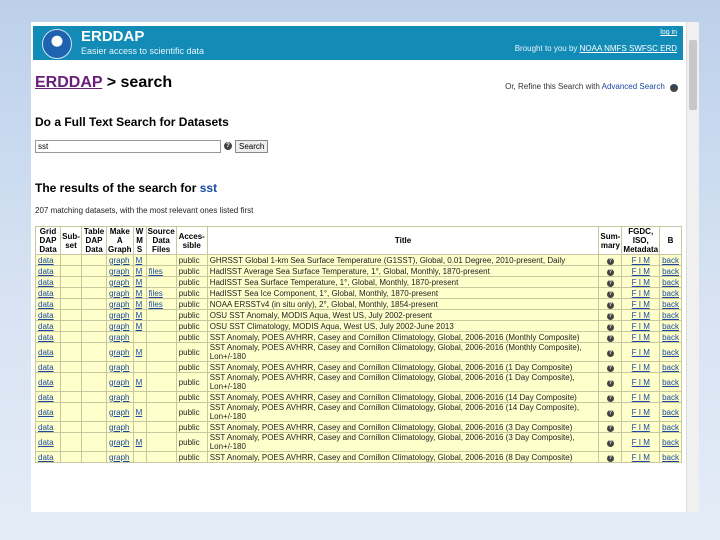 The height and width of the screenshot is (540, 720). What do you see at coordinates (668, 32) in the screenshot?
I see `login-link: log in` at bounding box center [668, 32].